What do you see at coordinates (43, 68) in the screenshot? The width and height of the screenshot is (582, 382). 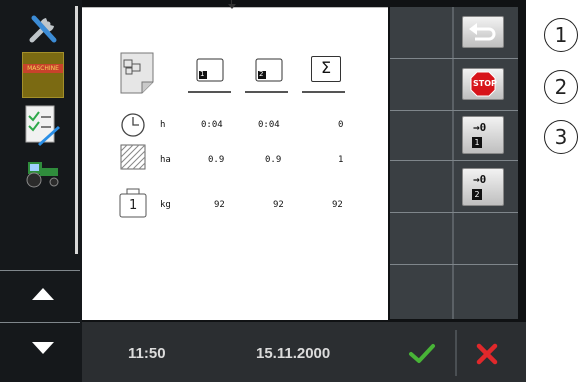 I see `machine-card-text: MASCHINE` at bounding box center [43, 68].